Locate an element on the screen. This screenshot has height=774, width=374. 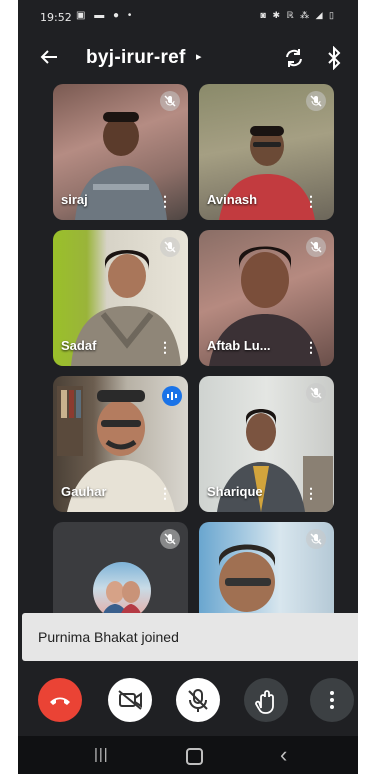
participant-tile: siraj ⋮ is located at coordinates (120, 152).